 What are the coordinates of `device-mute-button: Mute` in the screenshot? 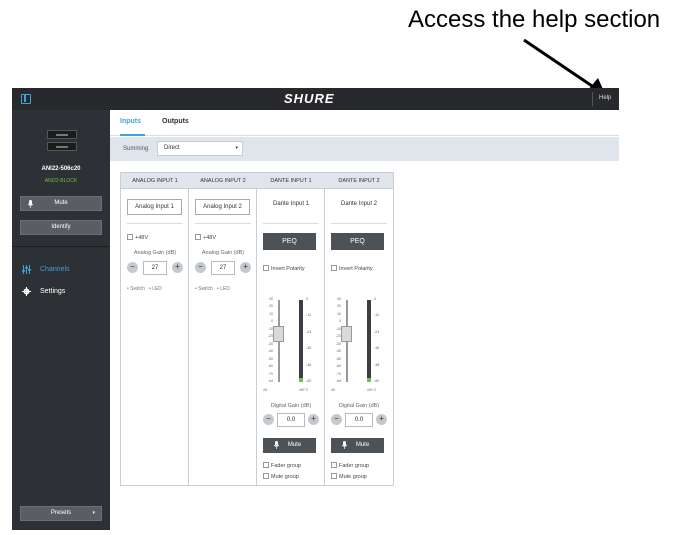 It's located at (61, 203).